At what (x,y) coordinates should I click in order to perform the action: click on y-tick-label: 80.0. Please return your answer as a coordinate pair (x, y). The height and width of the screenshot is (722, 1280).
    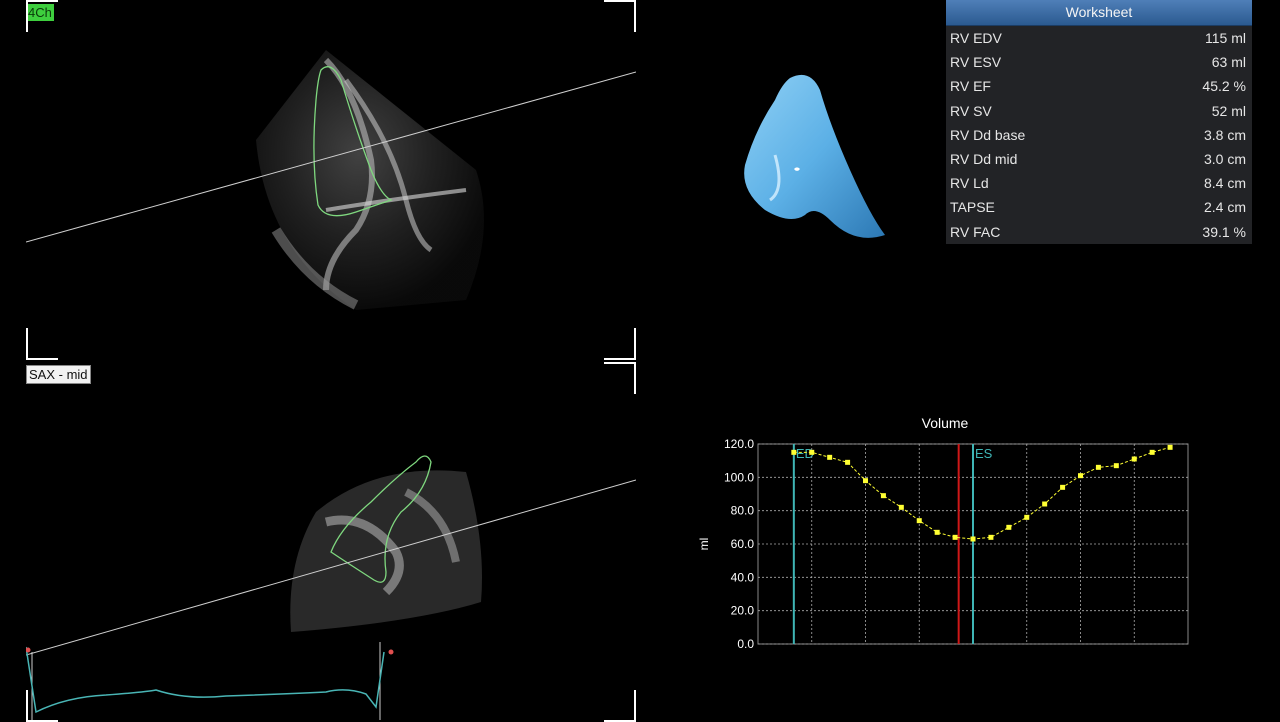
    Looking at the image, I should click on (743, 511).